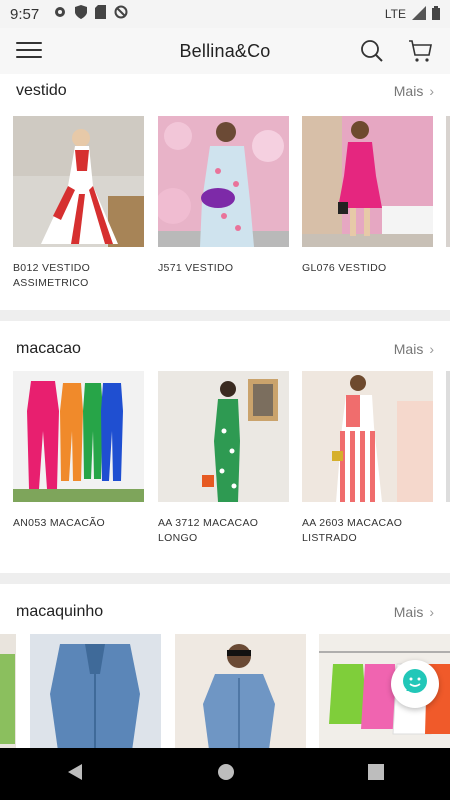  I want to click on product-name: AN053 MACACÃO, so click(59, 523).